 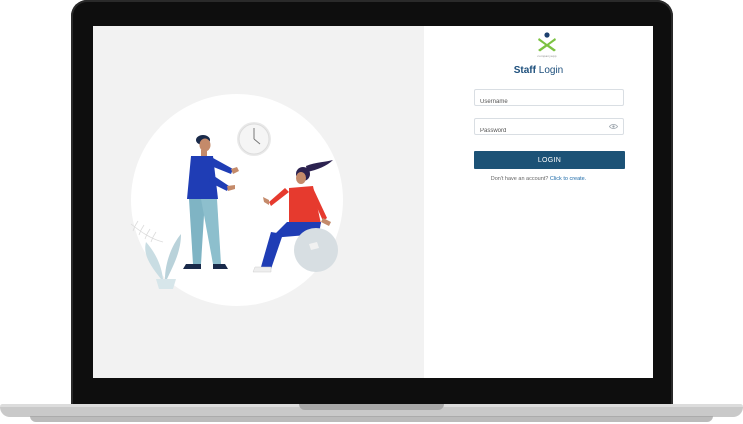 What do you see at coordinates (211, 202) in the screenshot?
I see `man-figure` at bounding box center [211, 202].